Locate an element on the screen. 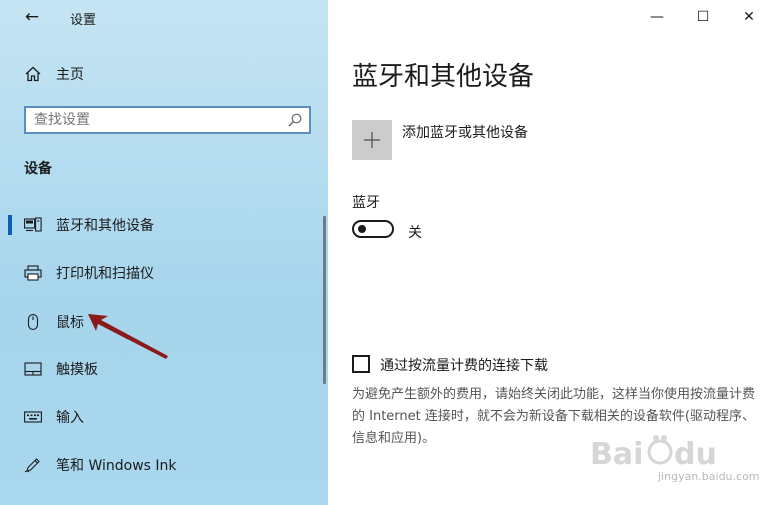  bluetooth-devices-icon is located at coordinates (33, 224).